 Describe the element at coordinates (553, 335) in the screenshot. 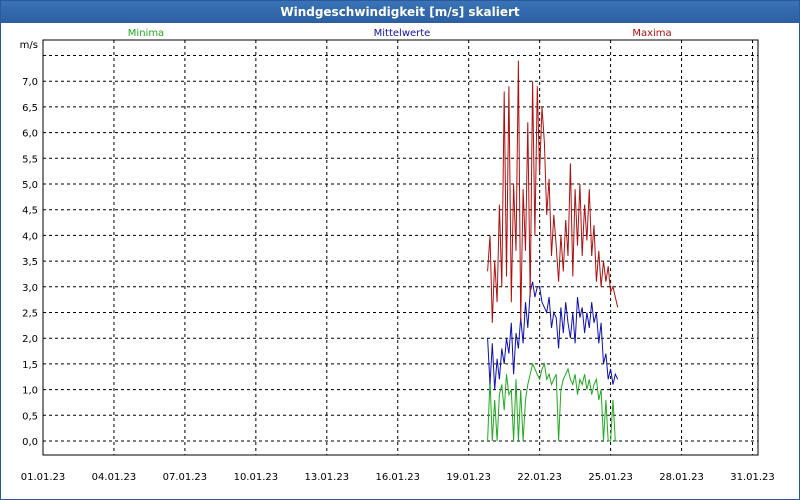

I see `series-line-mittelwerte` at that location.